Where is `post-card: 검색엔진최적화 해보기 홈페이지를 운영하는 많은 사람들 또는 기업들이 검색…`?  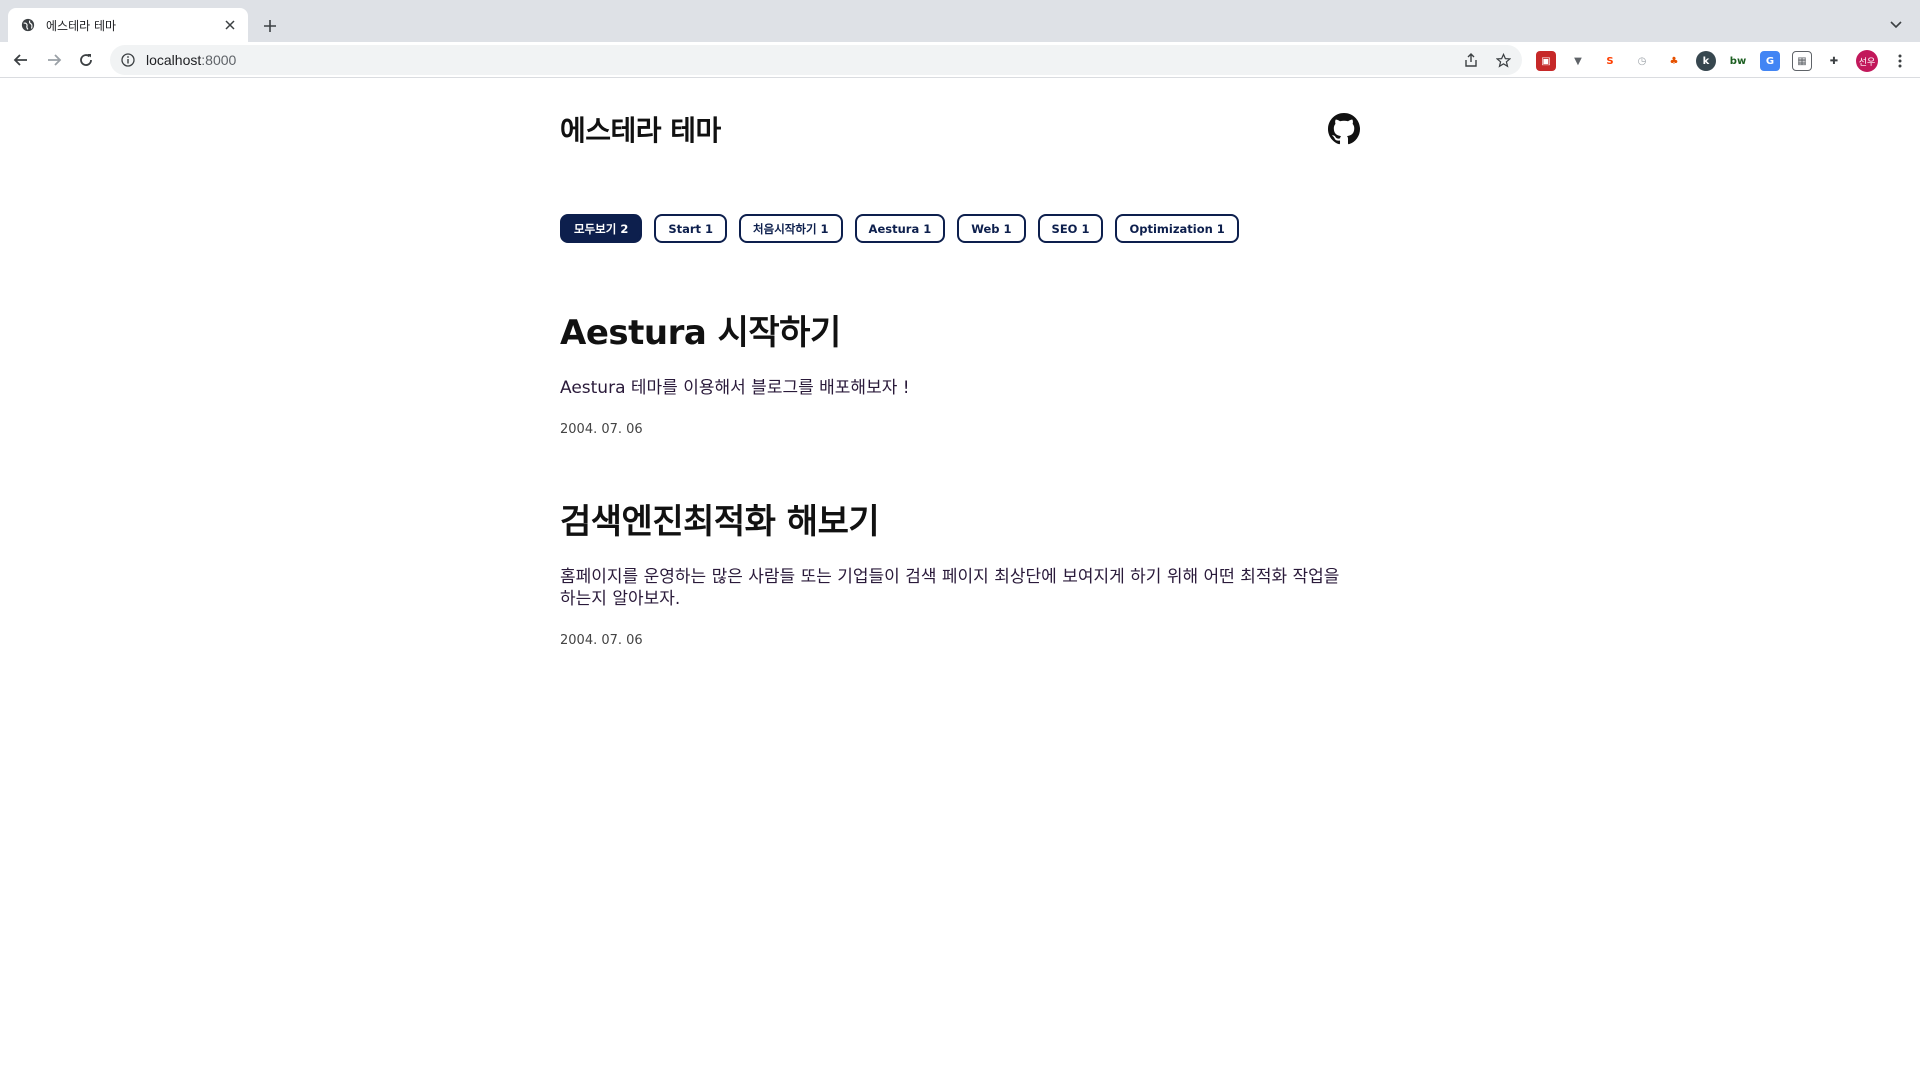 post-card: 검색엔진최적화 해보기 홈페이지를 운영하는 많은 사람들 또는 기업들이 검색… is located at coordinates (960, 571).